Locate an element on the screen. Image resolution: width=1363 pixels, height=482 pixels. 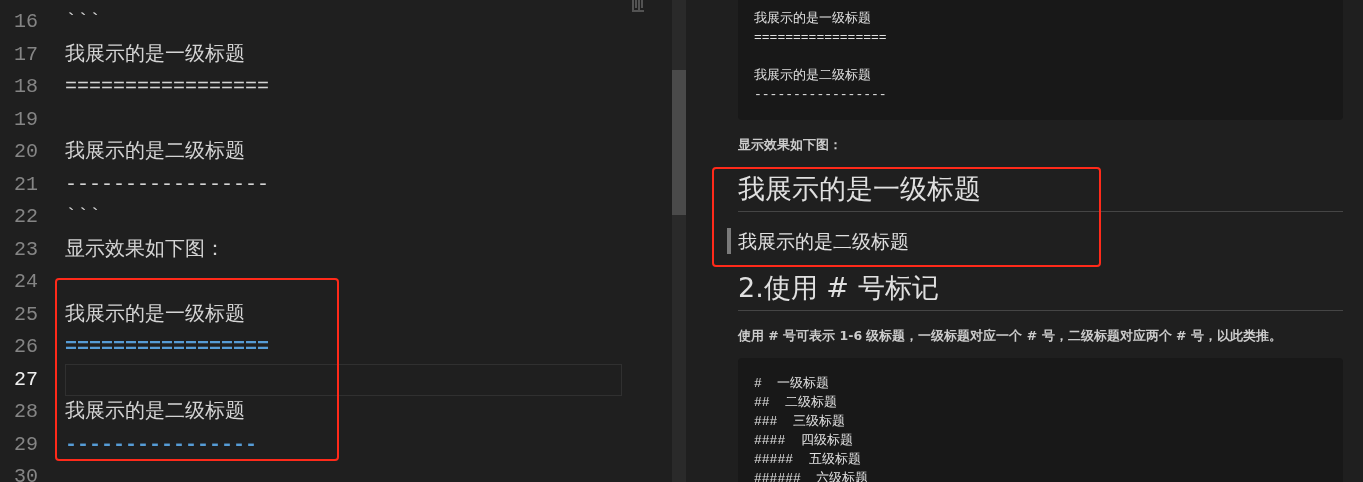
line-number: 20 is located at coordinates (25, 152).